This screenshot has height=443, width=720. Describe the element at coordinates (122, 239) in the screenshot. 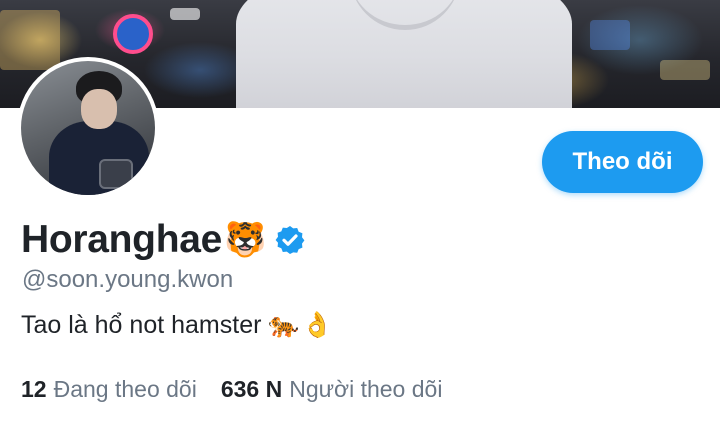

I see `display-name: Horanghae` at that location.